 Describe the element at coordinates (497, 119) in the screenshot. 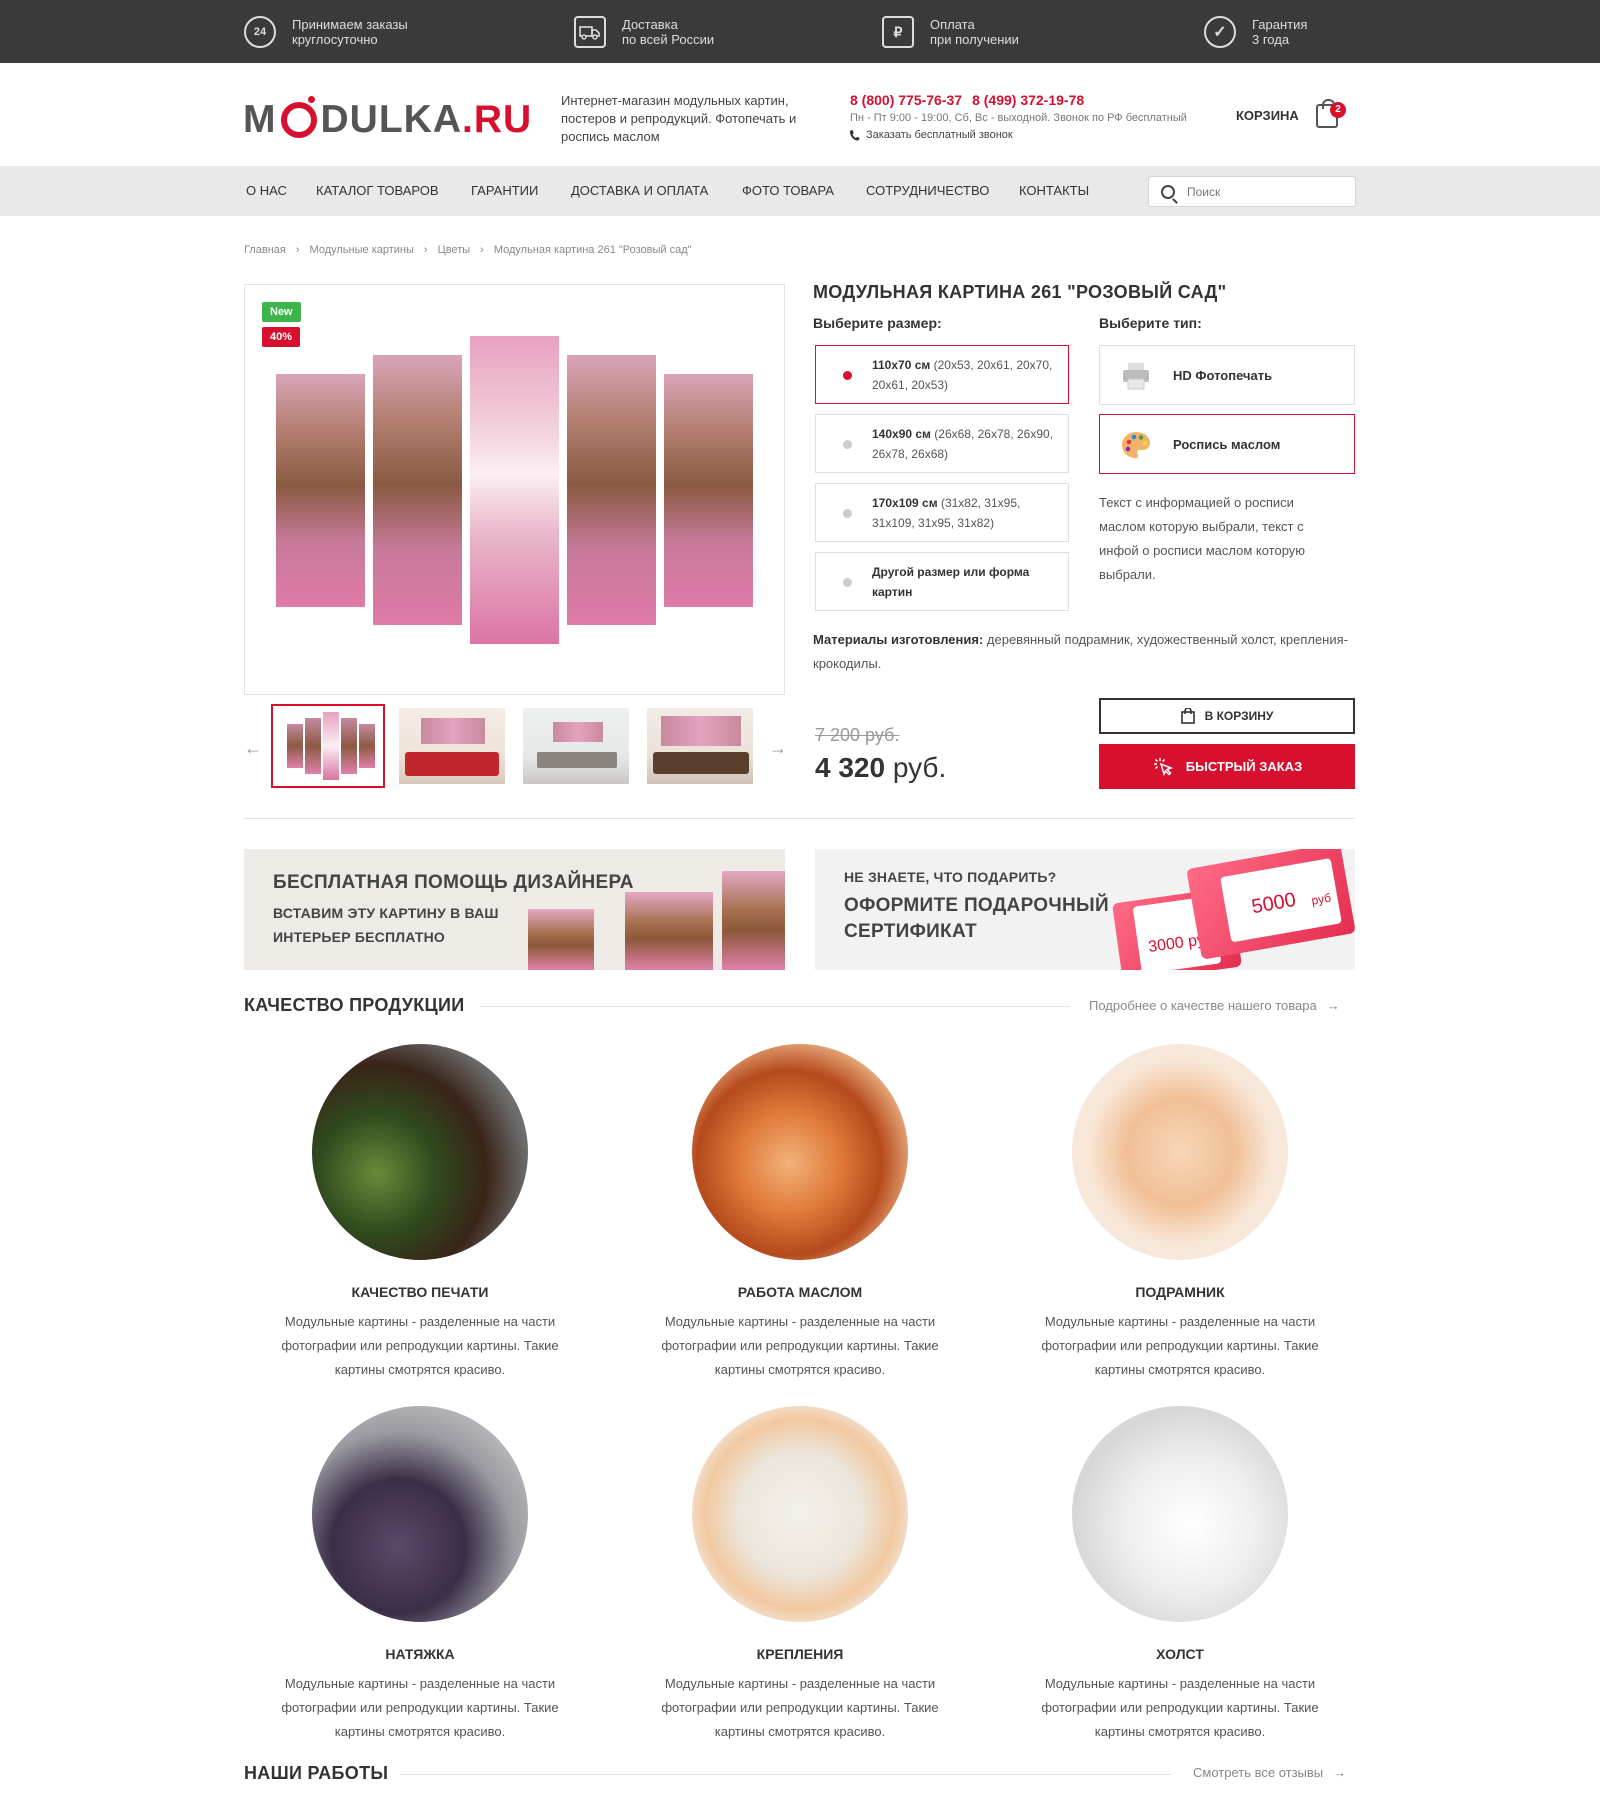

I see `logo-domain: .RU` at that location.